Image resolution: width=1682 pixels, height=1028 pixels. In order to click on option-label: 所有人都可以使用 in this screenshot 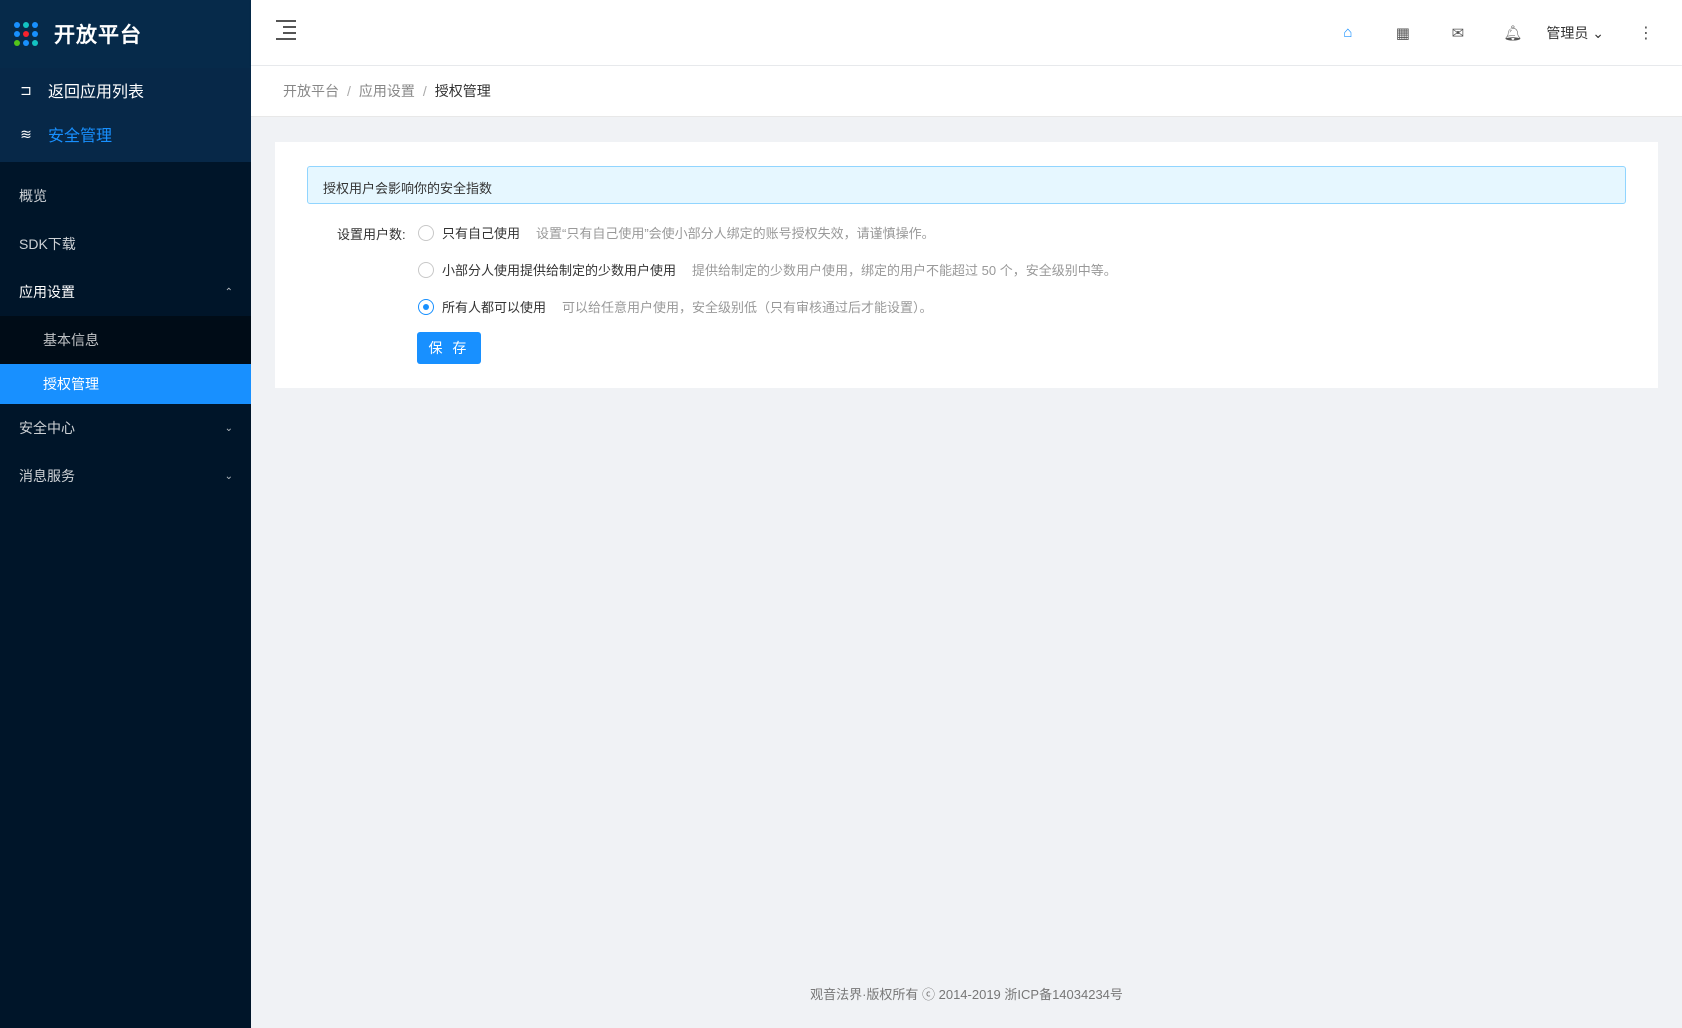, I will do `click(494, 307)`.